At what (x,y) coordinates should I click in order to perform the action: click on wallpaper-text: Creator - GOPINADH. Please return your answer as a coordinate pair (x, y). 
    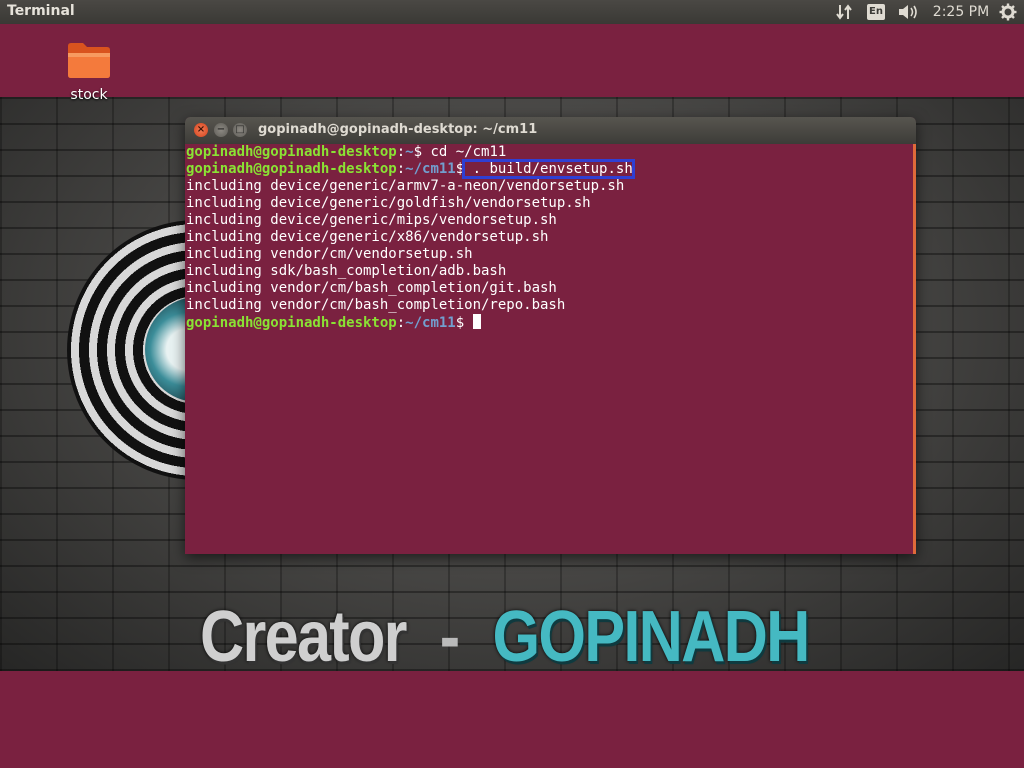
    Looking at the image, I should click on (505, 634).